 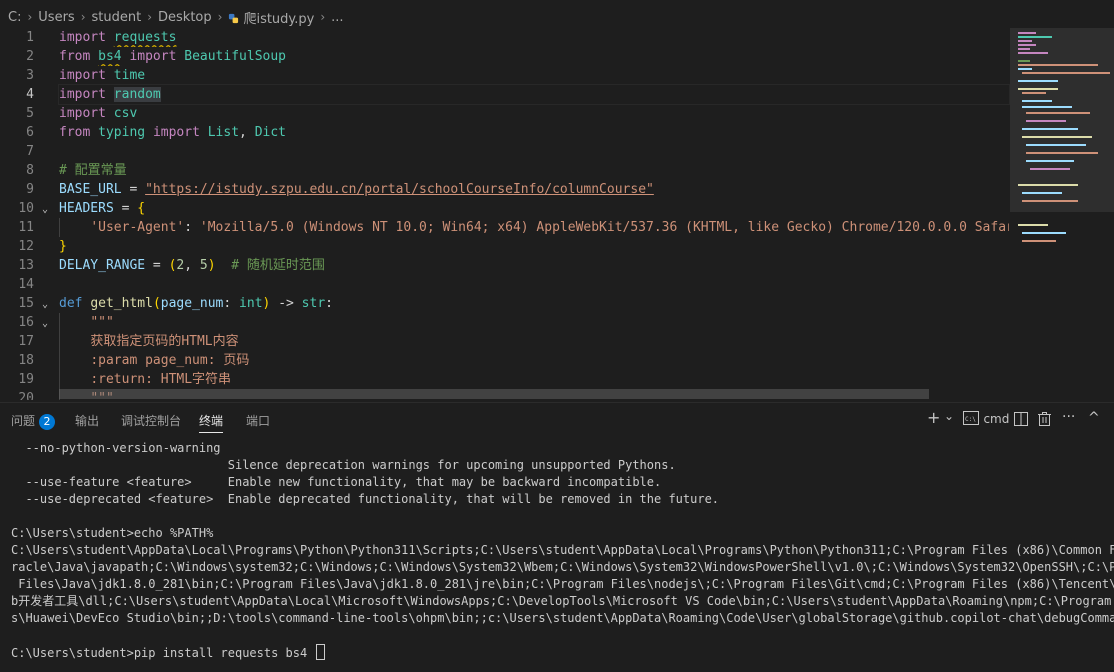 What do you see at coordinates (117, 17) in the screenshot?
I see `breadcrumb-student: student` at bounding box center [117, 17].